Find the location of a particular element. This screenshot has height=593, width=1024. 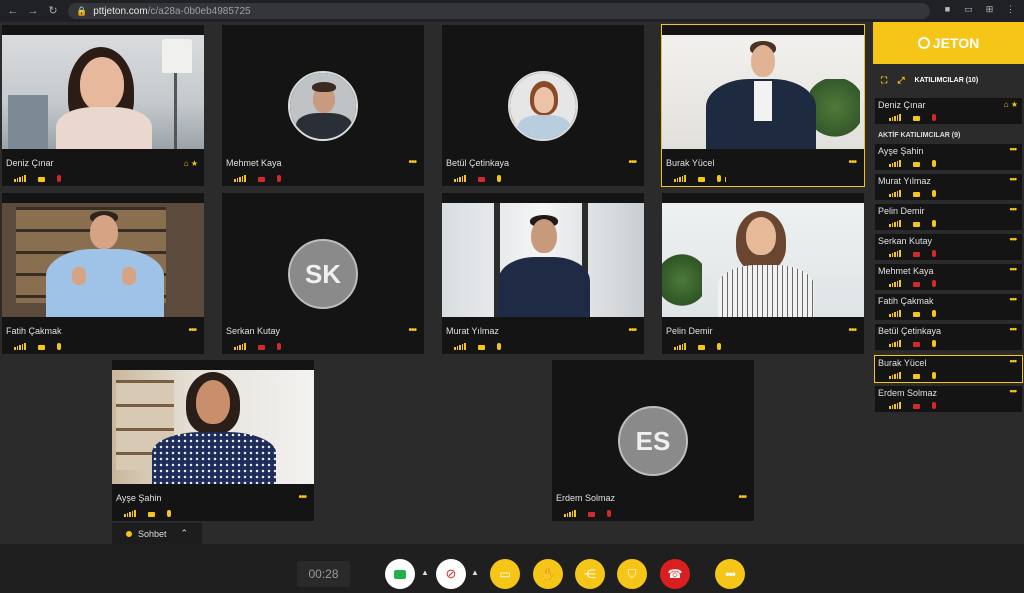

sidebar-participant: Mehmet Kaya ••• is located at coordinates (948, 277).